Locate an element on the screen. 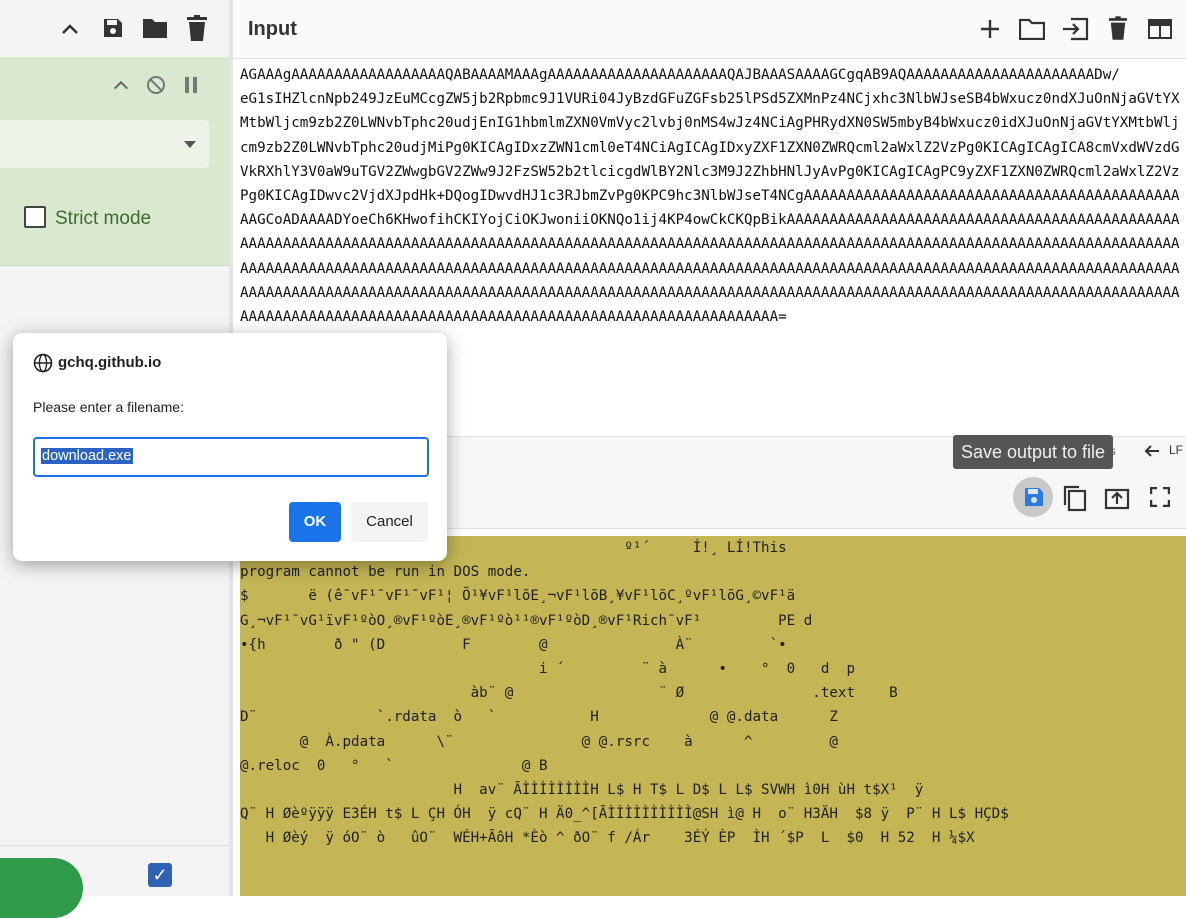 This screenshot has width=1186, height=918. open-folder-icon is located at coordinates (1032, 29).